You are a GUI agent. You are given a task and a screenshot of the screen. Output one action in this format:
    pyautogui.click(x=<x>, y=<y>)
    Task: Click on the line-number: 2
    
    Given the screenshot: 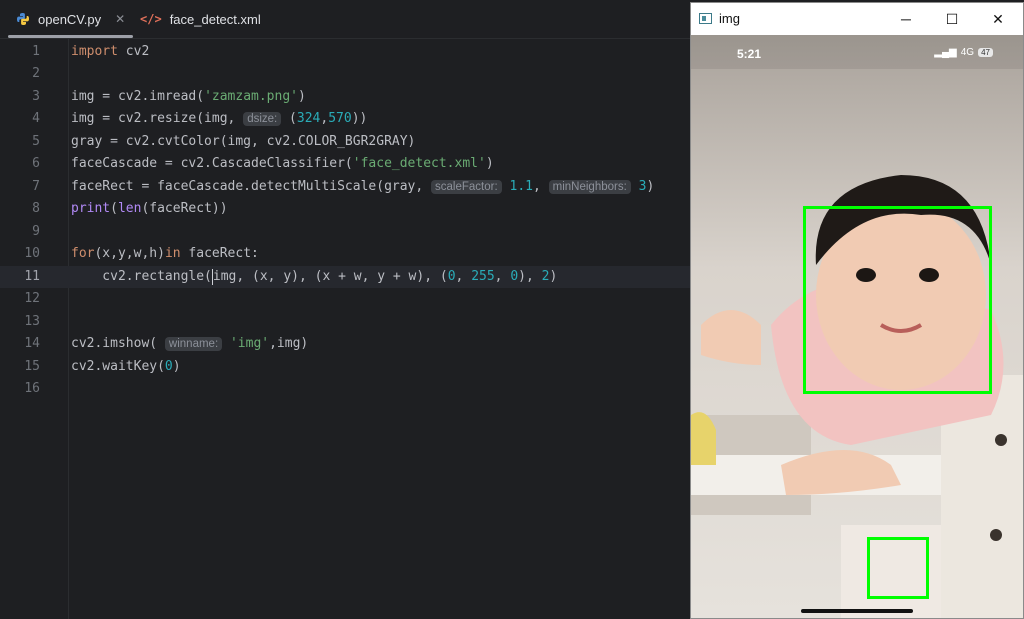 What is the action you would take?
    pyautogui.click(x=36, y=73)
    